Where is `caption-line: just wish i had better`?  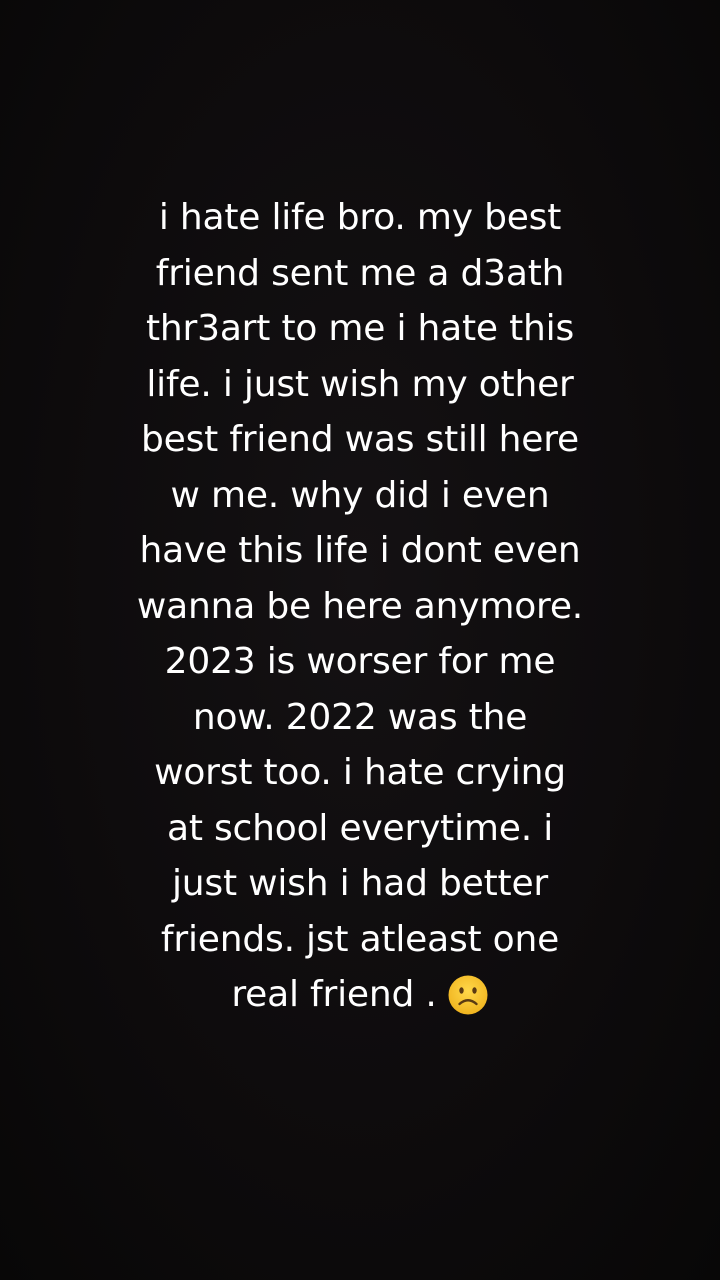
caption-line: just wish i had better is located at coordinates (360, 883).